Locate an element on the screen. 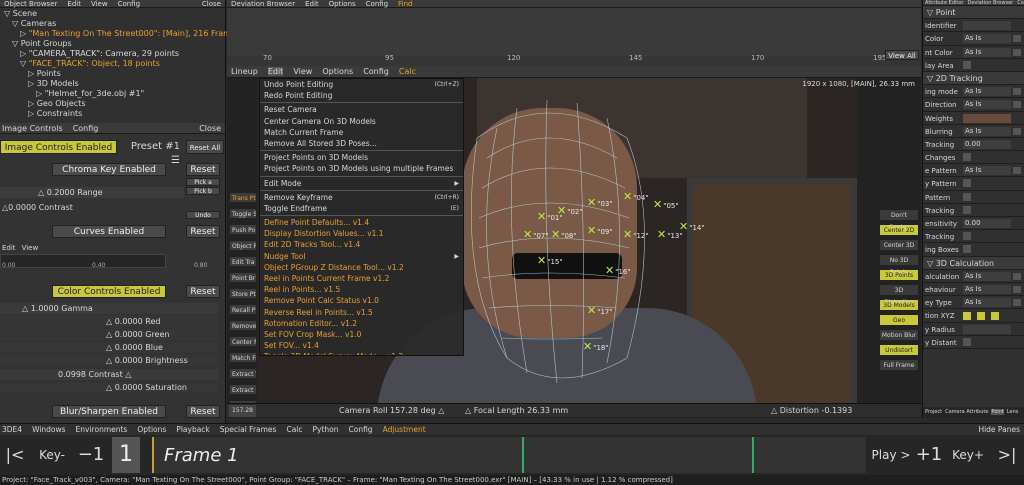 The height and width of the screenshot is (485, 1024). curve-view-menu: View is located at coordinates (30, 248).